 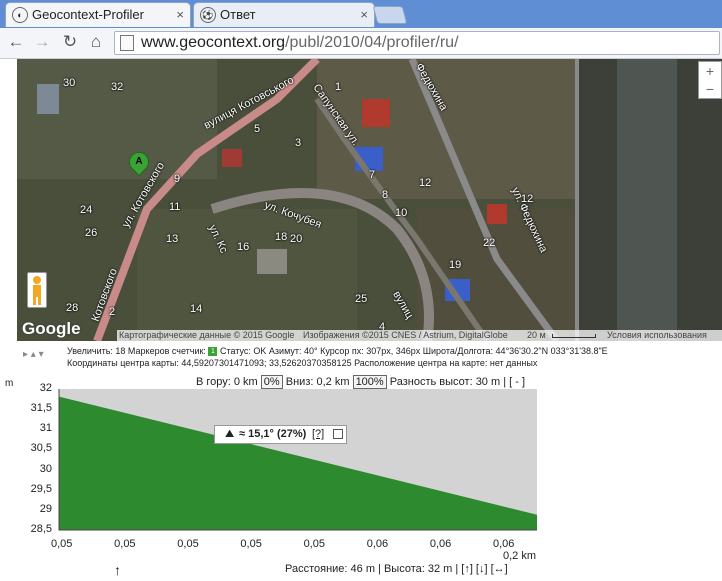 I want to click on slope-value: ≈ 15,1° (27%), so click(x=273, y=434).